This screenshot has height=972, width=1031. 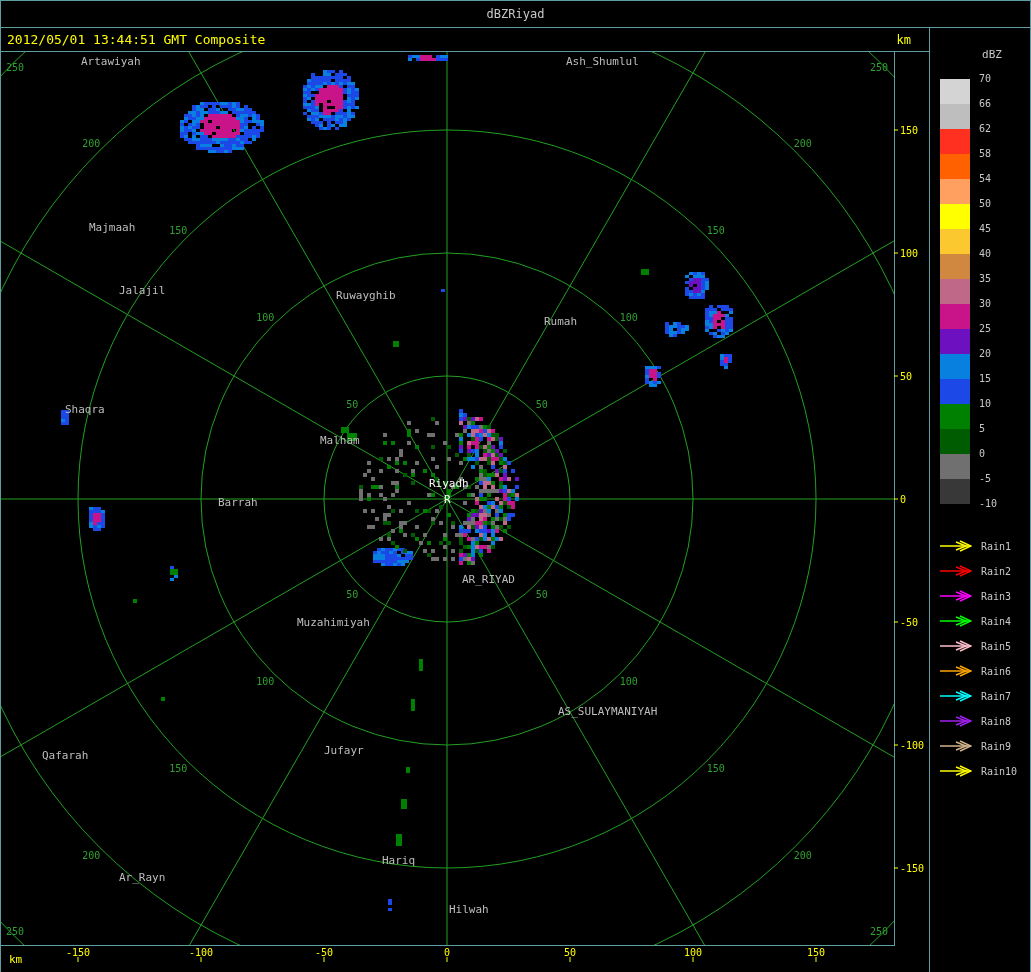 I want to click on scale-label: 58, so click(x=986, y=154).